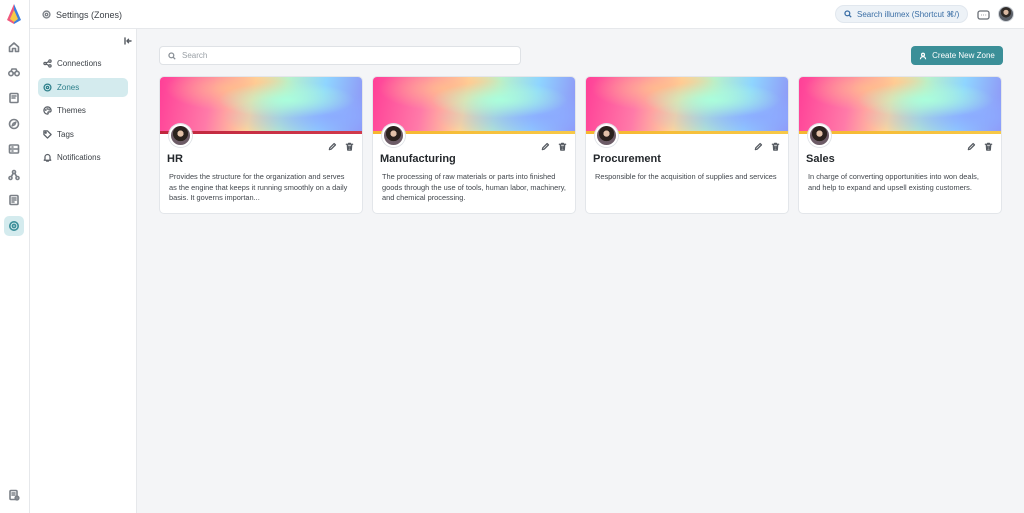 The height and width of the screenshot is (513, 1024). What do you see at coordinates (47, 110) in the screenshot?
I see `palette-icon` at bounding box center [47, 110].